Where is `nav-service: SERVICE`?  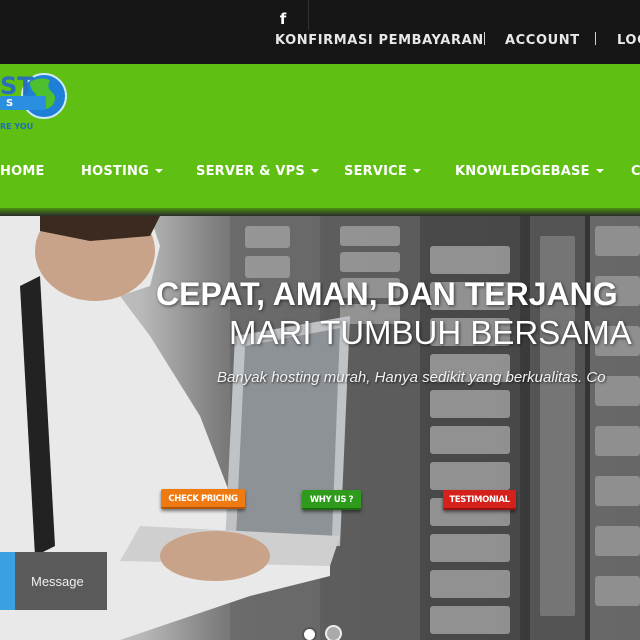
nav-service: SERVICE is located at coordinates (382, 171).